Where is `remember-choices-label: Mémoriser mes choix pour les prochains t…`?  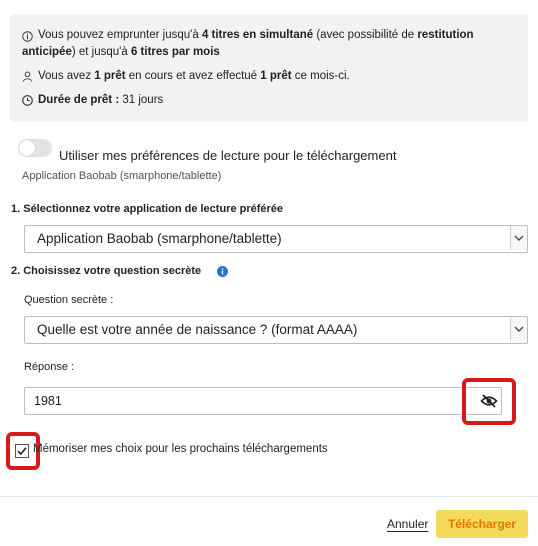
remember-choices-label: Mémoriser mes choix pour les prochains t… is located at coordinates (180, 449).